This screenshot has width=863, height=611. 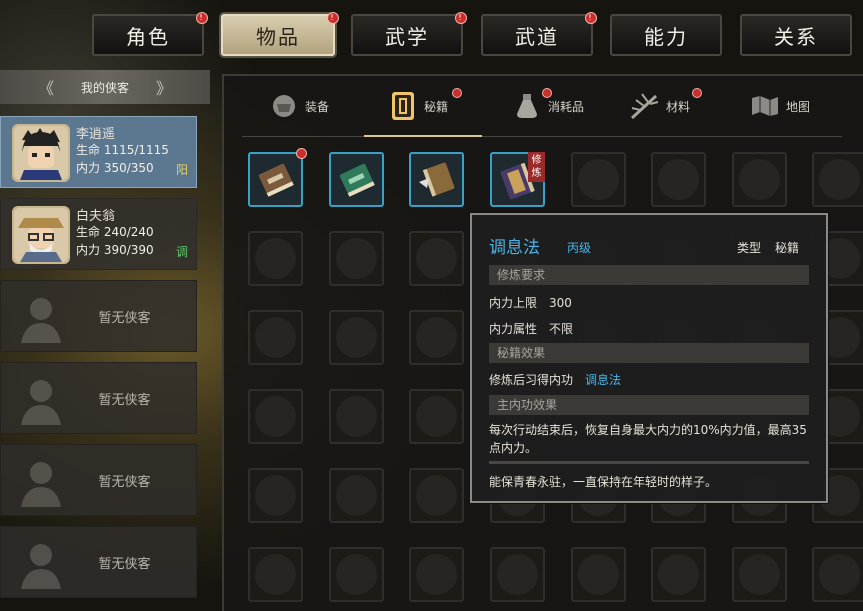 What do you see at coordinates (181, 252) in the screenshot?
I see `affinity-label: 调` at bounding box center [181, 252].